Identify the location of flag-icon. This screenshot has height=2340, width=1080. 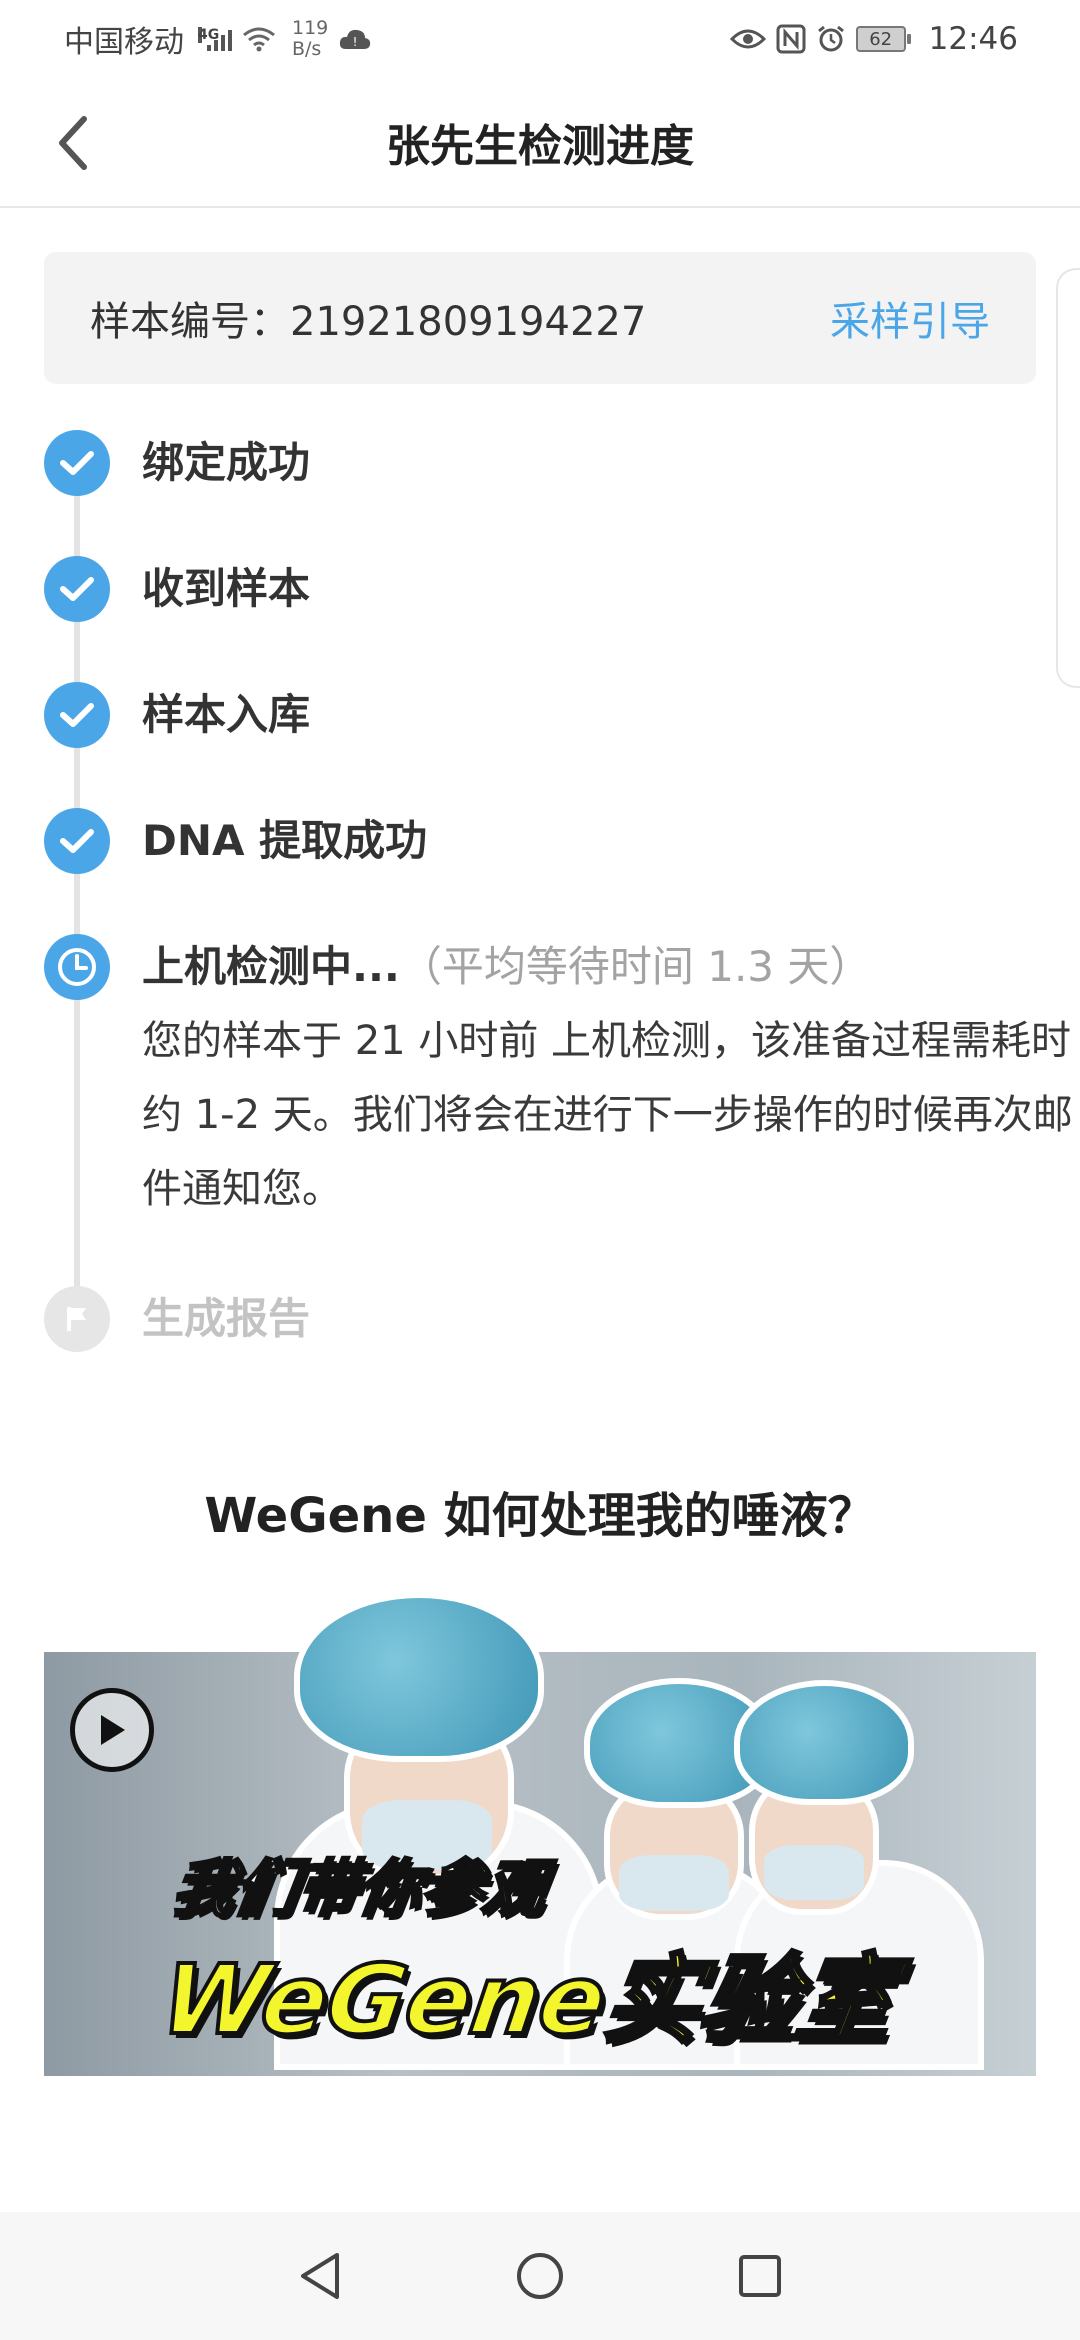
(77, 1319).